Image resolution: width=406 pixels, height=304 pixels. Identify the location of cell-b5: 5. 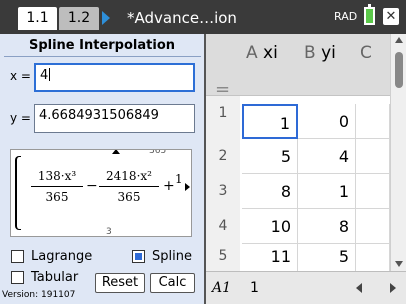
(327, 256).